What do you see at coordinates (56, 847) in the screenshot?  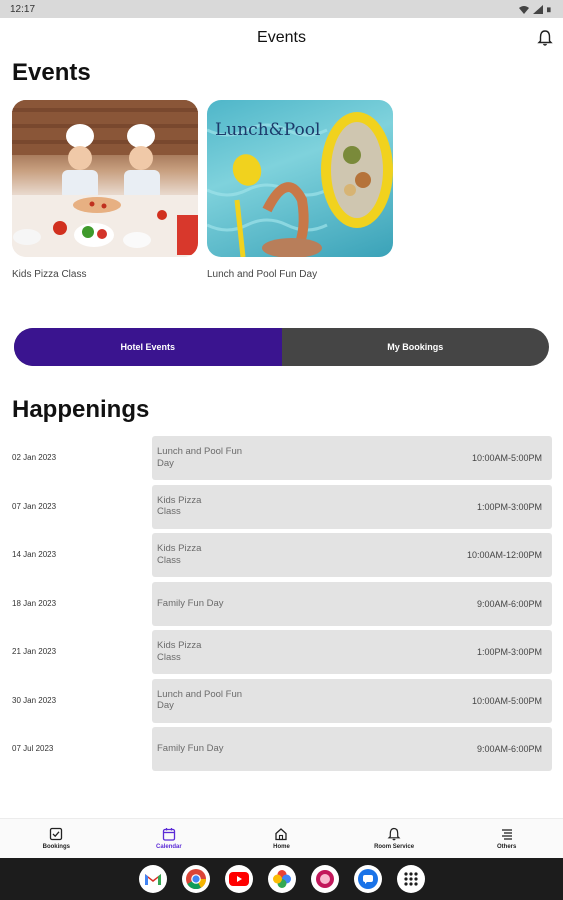 I see `nav-label: Bookings` at bounding box center [56, 847].